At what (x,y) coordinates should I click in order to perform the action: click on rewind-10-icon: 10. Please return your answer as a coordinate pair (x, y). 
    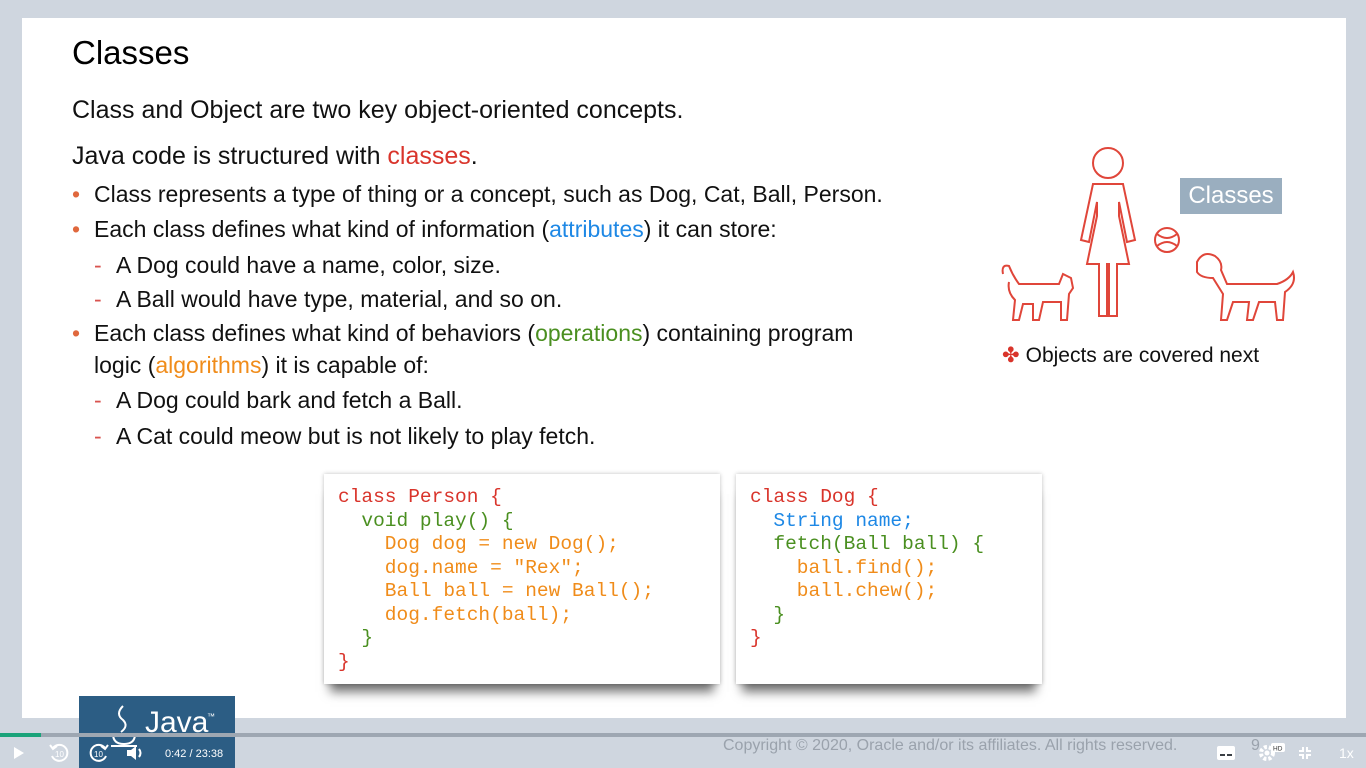
    Looking at the image, I should click on (59, 753).